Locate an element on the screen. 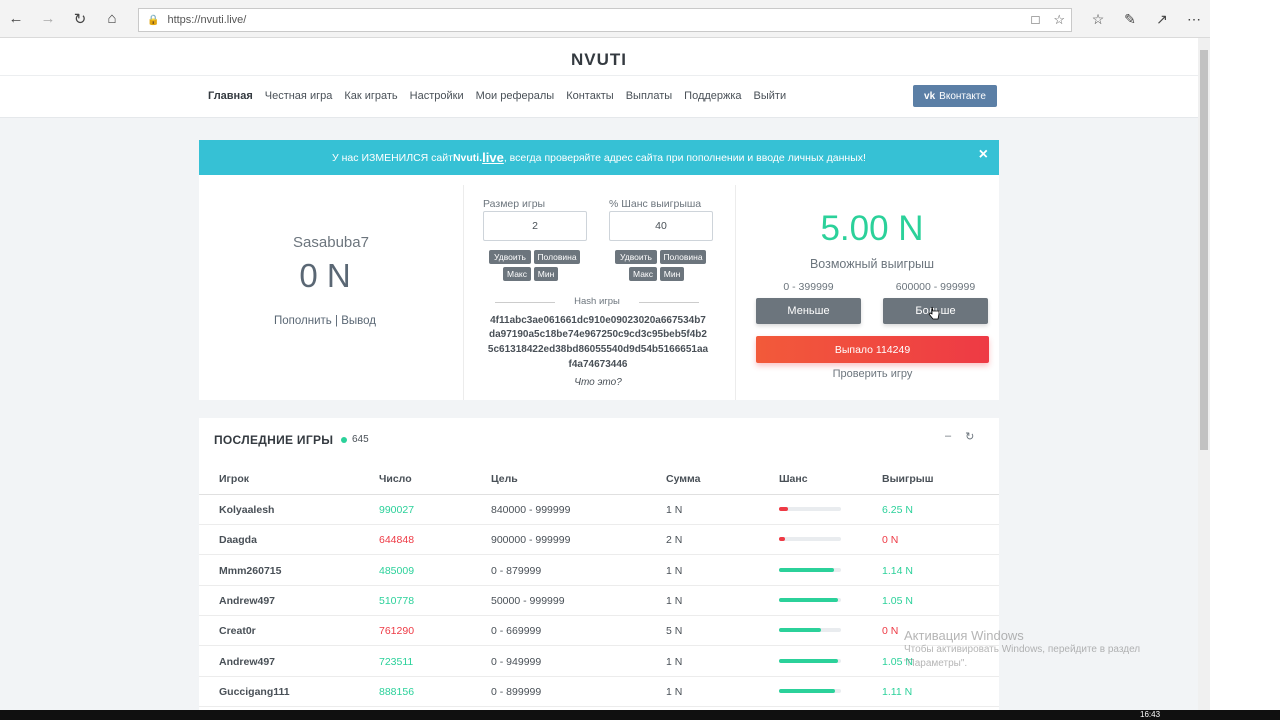 The width and height of the screenshot is (1280, 720). table-row: Creat0r 761290 0 - 669999 5 N 0 N is located at coordinates (599, 631).